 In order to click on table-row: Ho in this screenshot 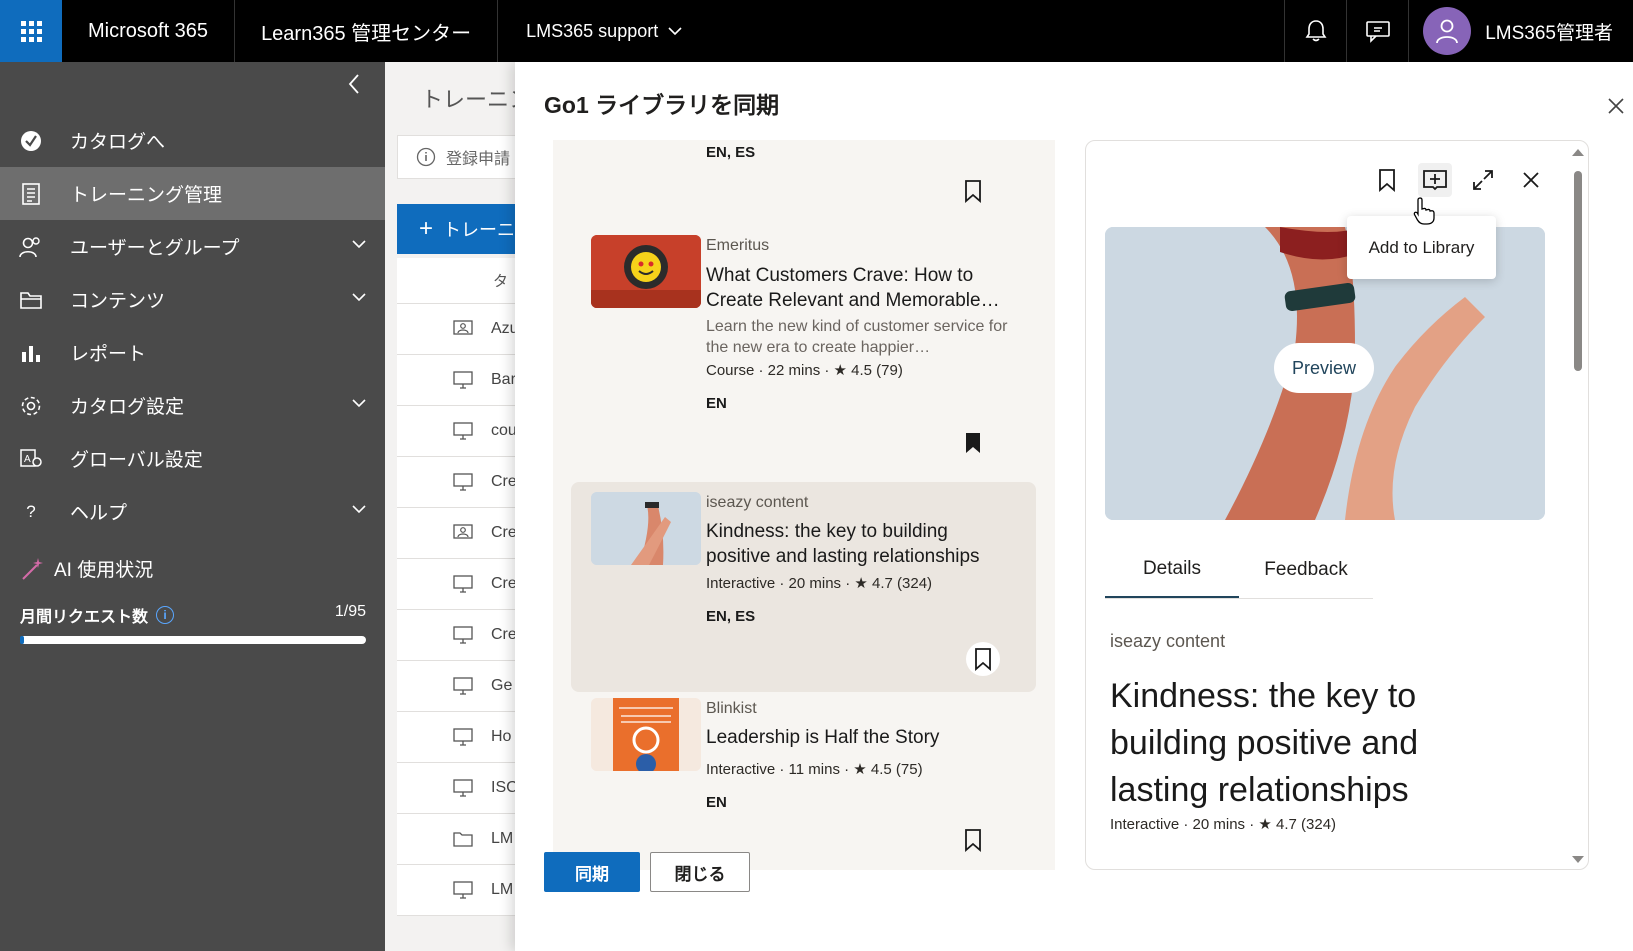, I will do `click(461, 737)`.